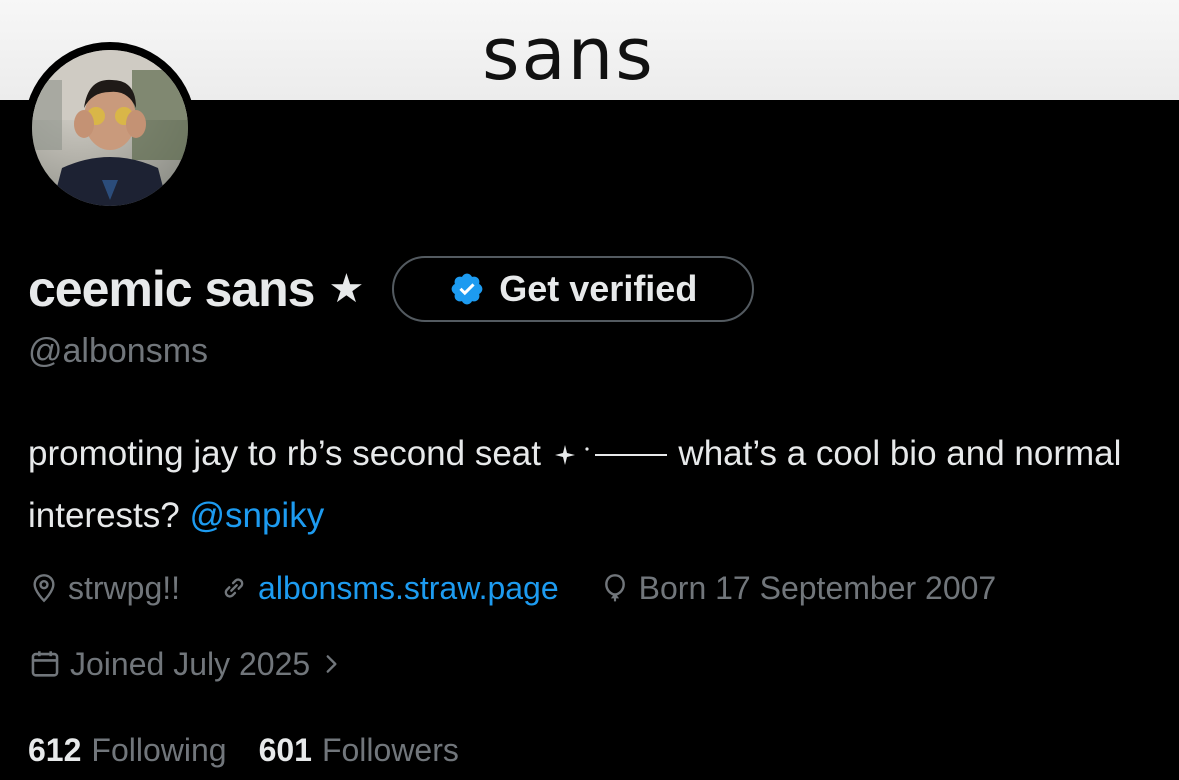  Describe the element at coordinates (44, 588) in the screenshot. I see `location-pin-icon` at that location.